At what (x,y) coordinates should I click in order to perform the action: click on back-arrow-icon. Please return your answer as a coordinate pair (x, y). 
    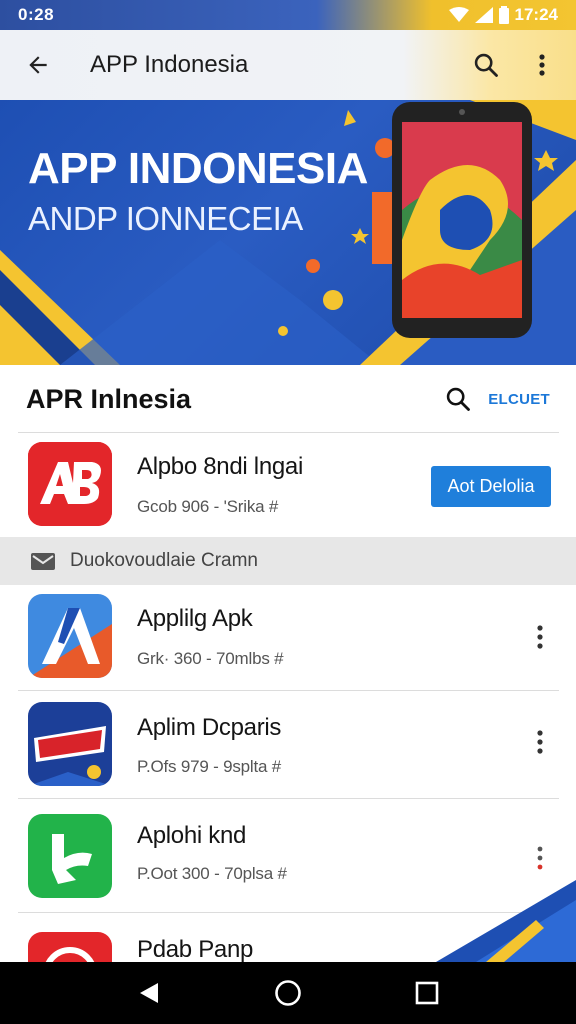
    Looking at the image, I should click on (38, 65).